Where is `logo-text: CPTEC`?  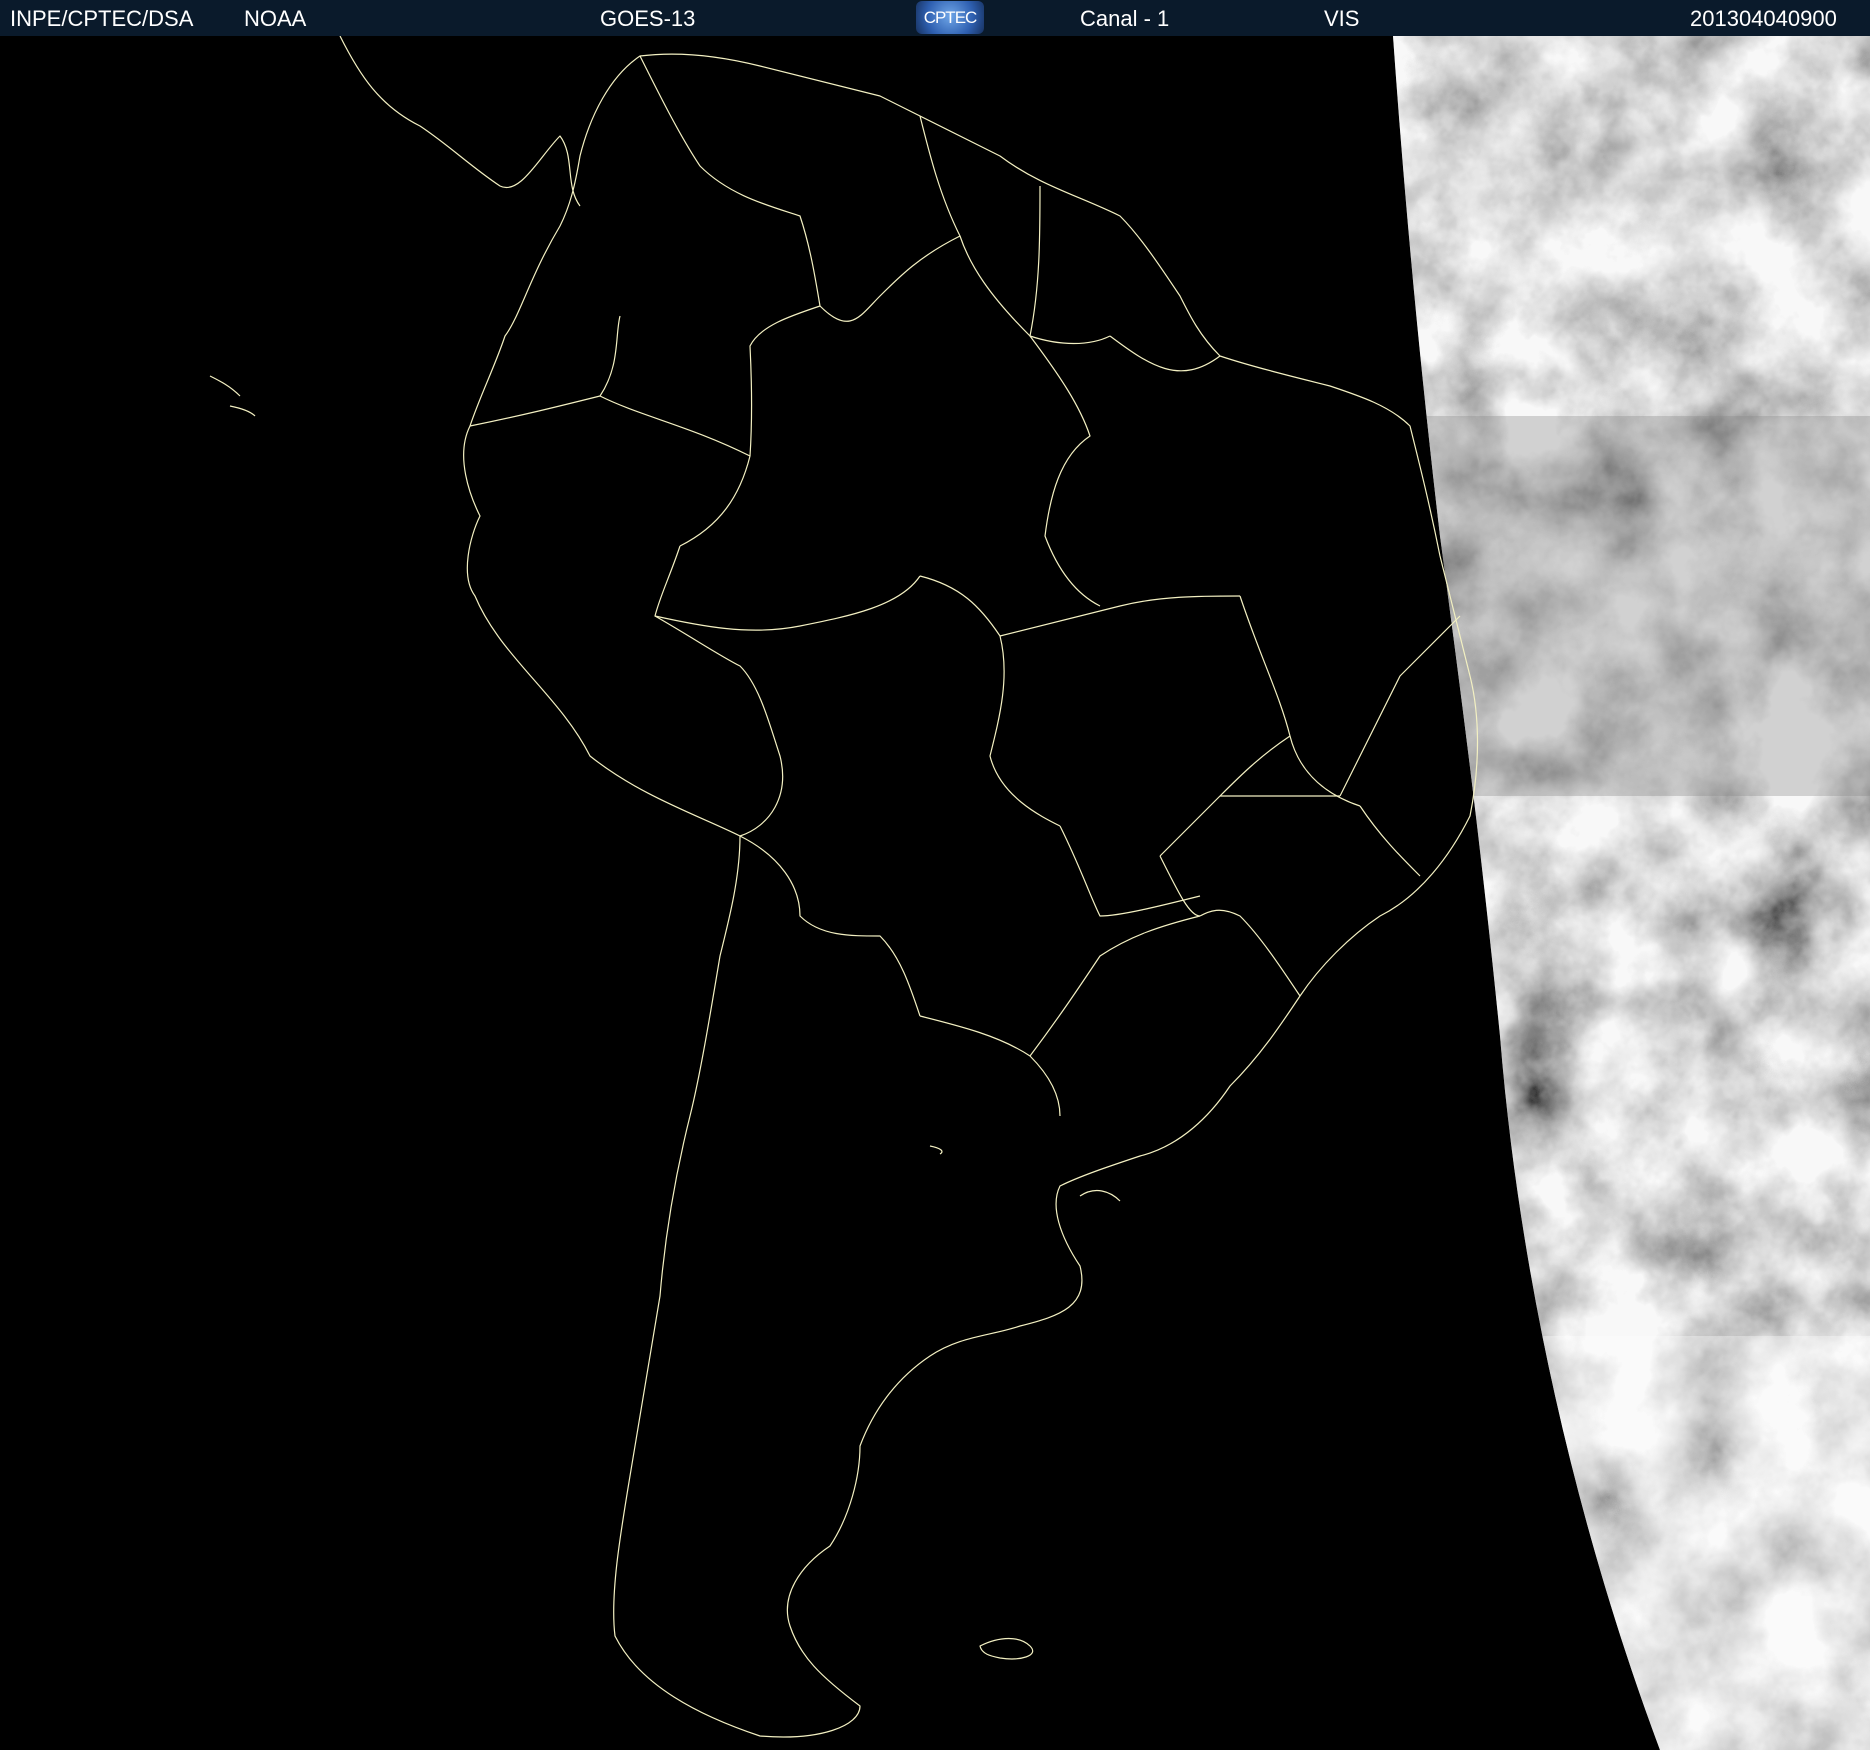 logo-text: CPTEC is located at coordinates (950, 17).